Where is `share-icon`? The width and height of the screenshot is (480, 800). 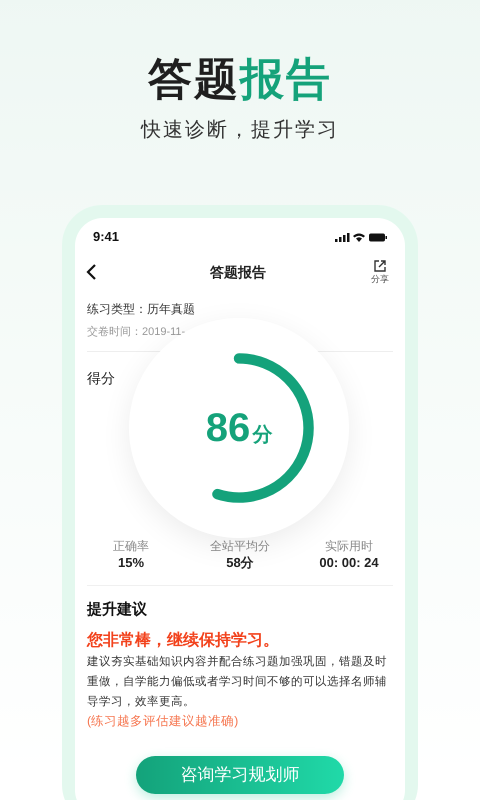 share-icon is located at coordinates (380, 266).